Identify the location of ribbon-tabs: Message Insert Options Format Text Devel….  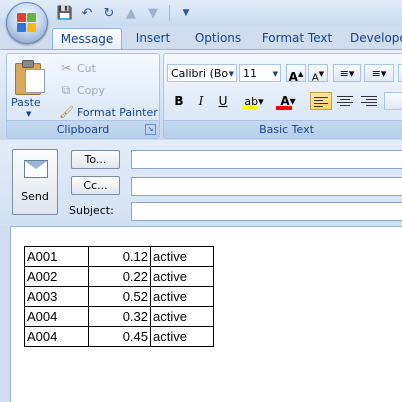
(201, 38).